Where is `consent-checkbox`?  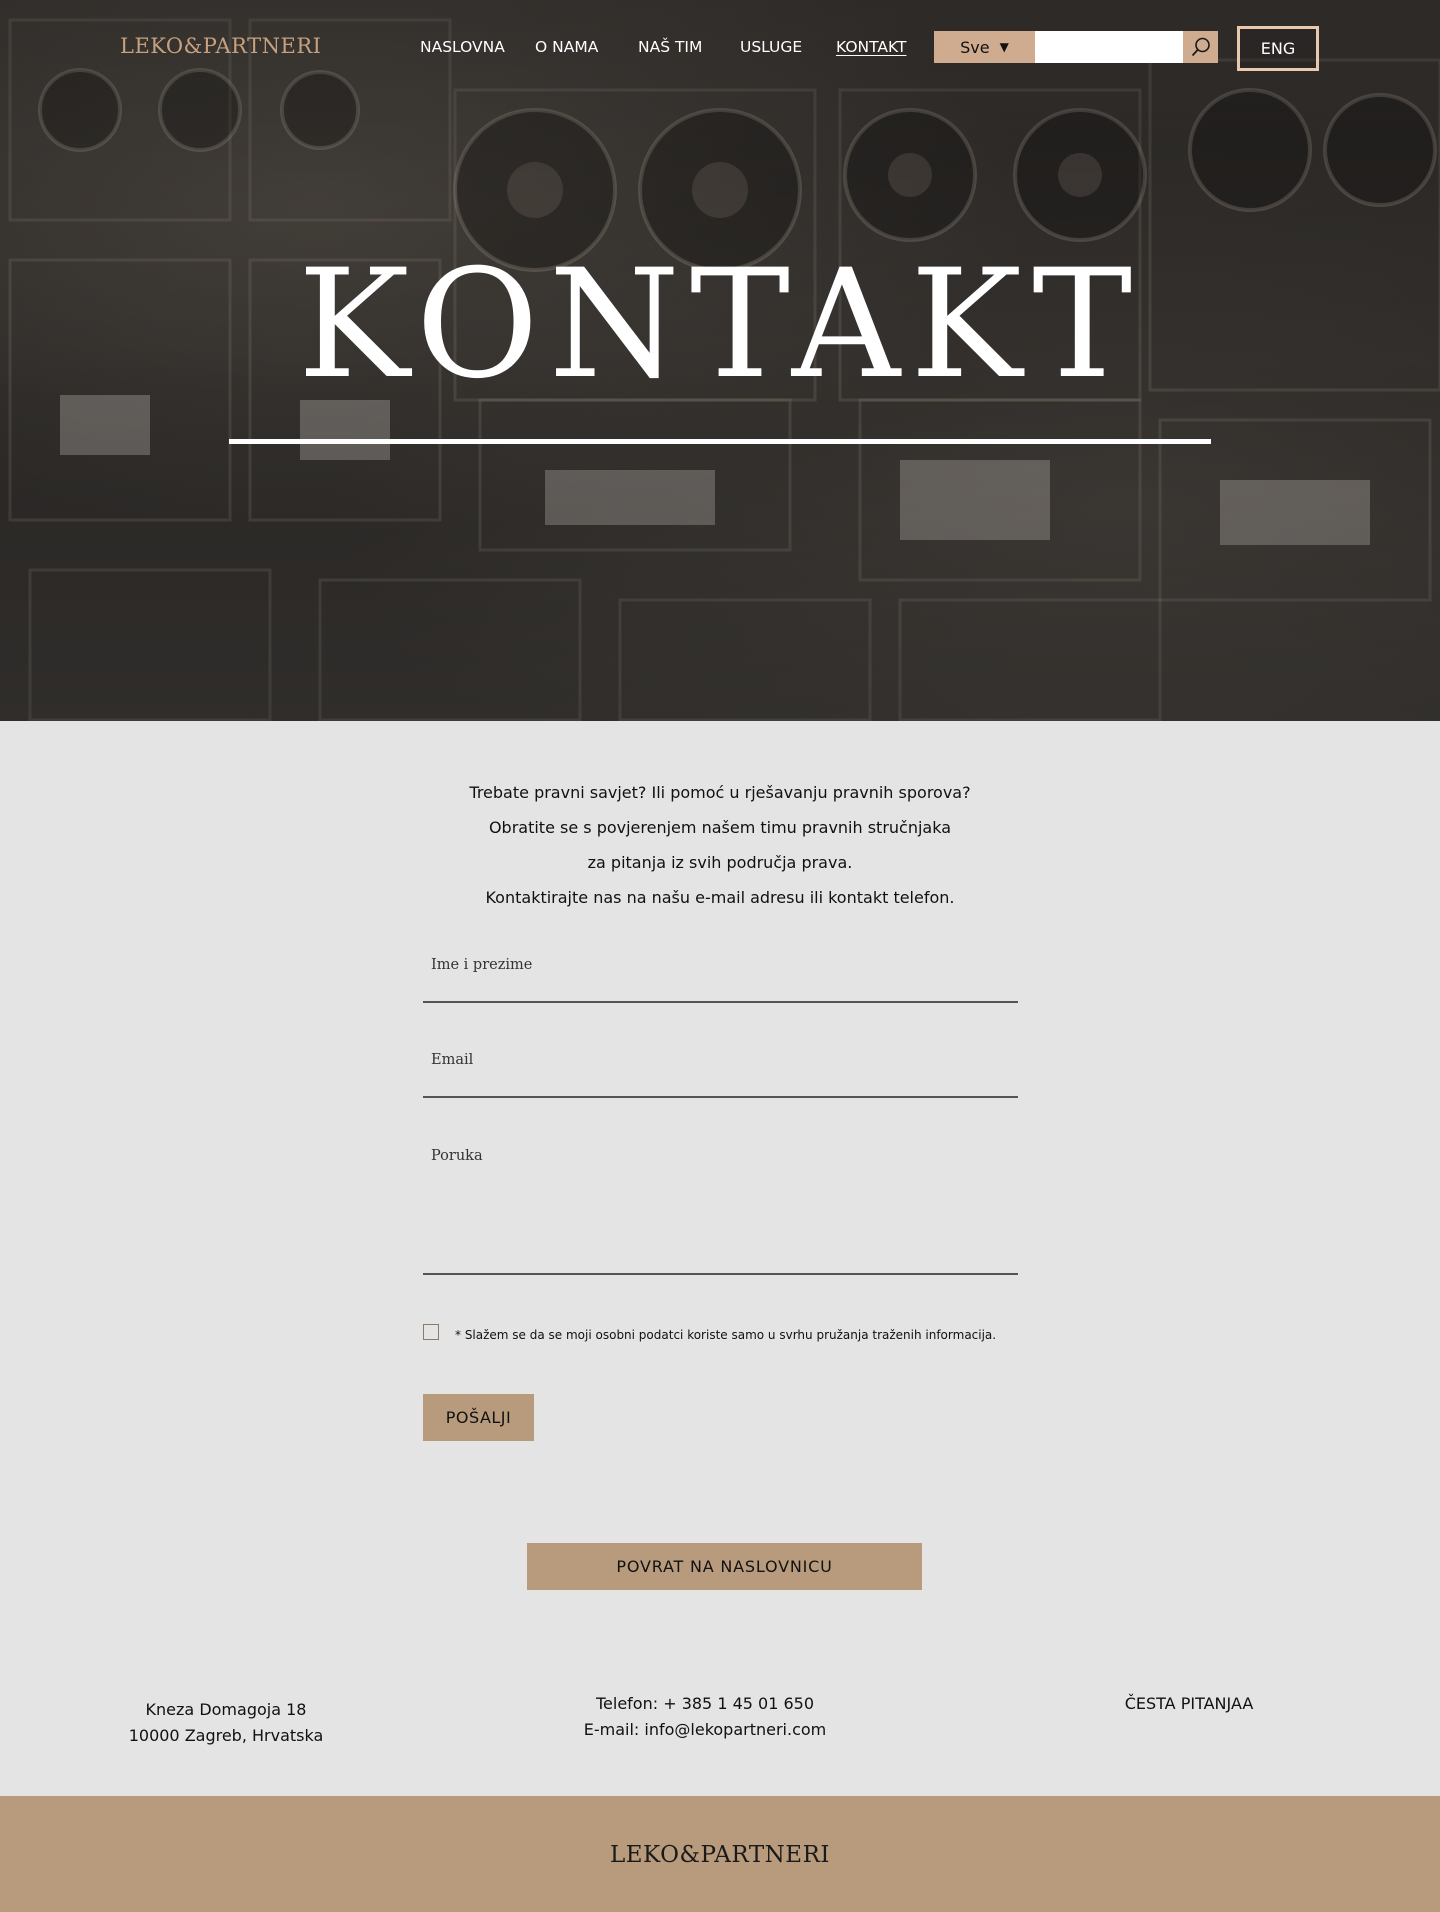
consent-checkbox is located at coordinates (431, 1332).